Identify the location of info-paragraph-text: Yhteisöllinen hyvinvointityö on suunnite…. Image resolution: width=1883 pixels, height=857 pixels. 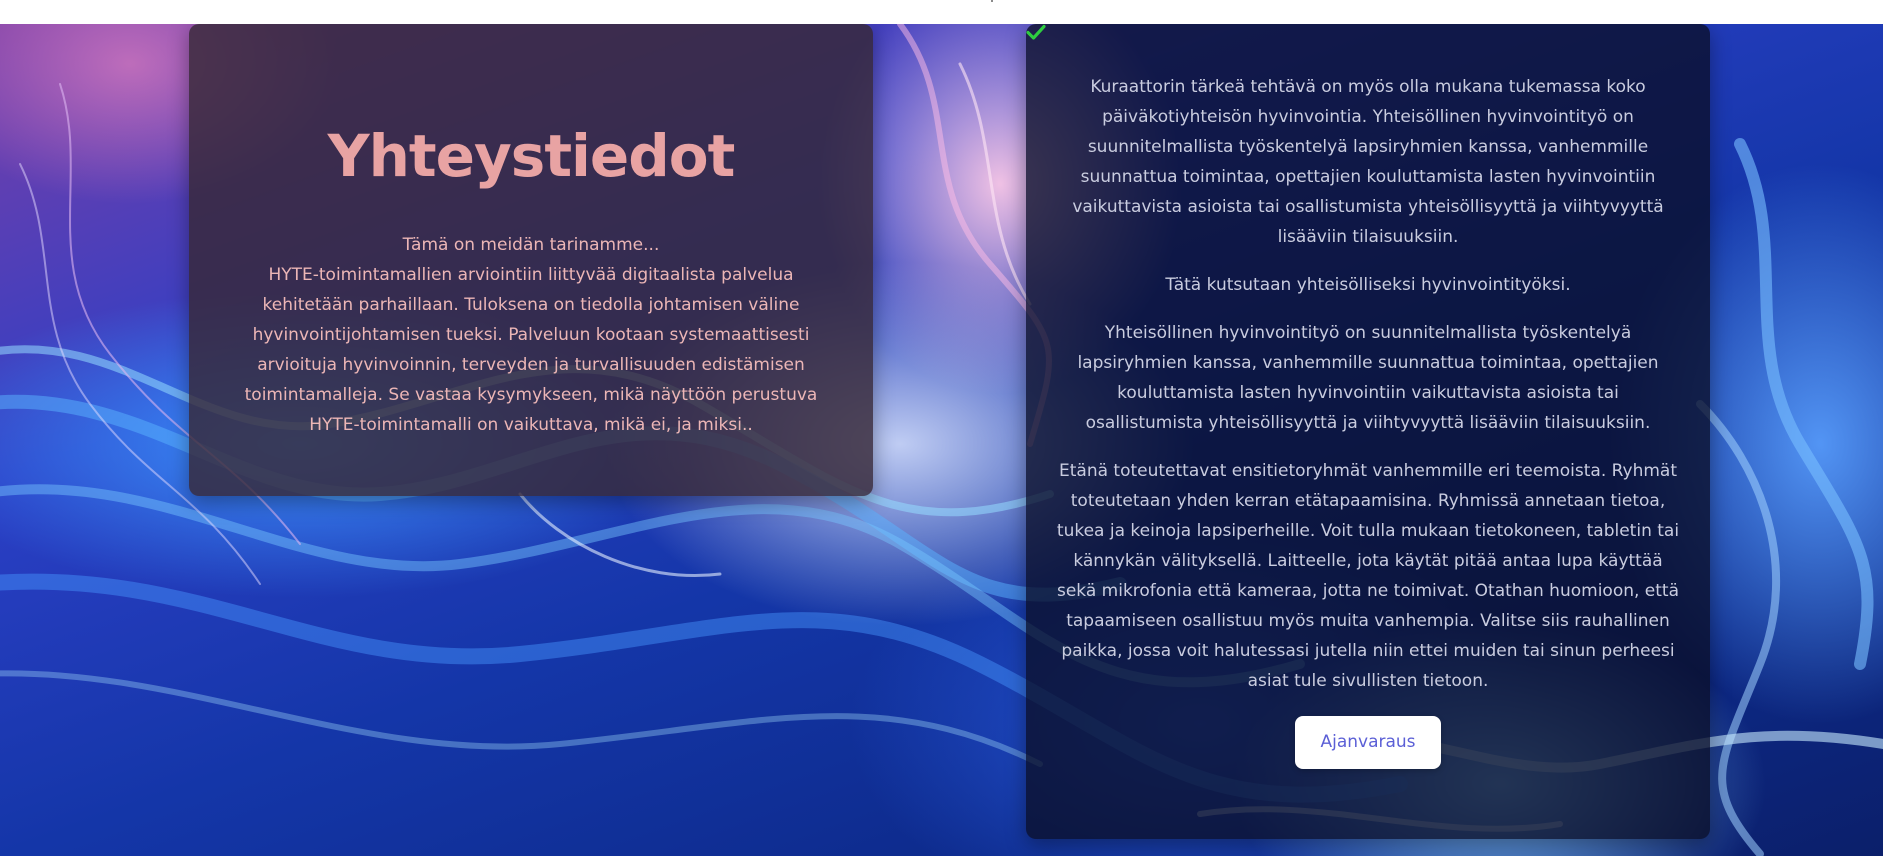
(1368, 378).